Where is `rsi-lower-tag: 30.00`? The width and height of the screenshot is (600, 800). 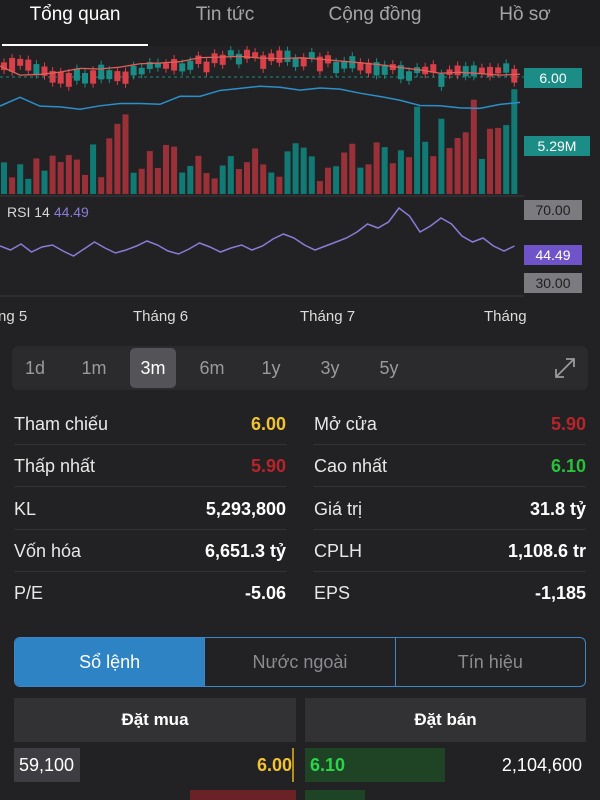 rsi-lower-tag: 30.00 is located at coordinates (553, 283).